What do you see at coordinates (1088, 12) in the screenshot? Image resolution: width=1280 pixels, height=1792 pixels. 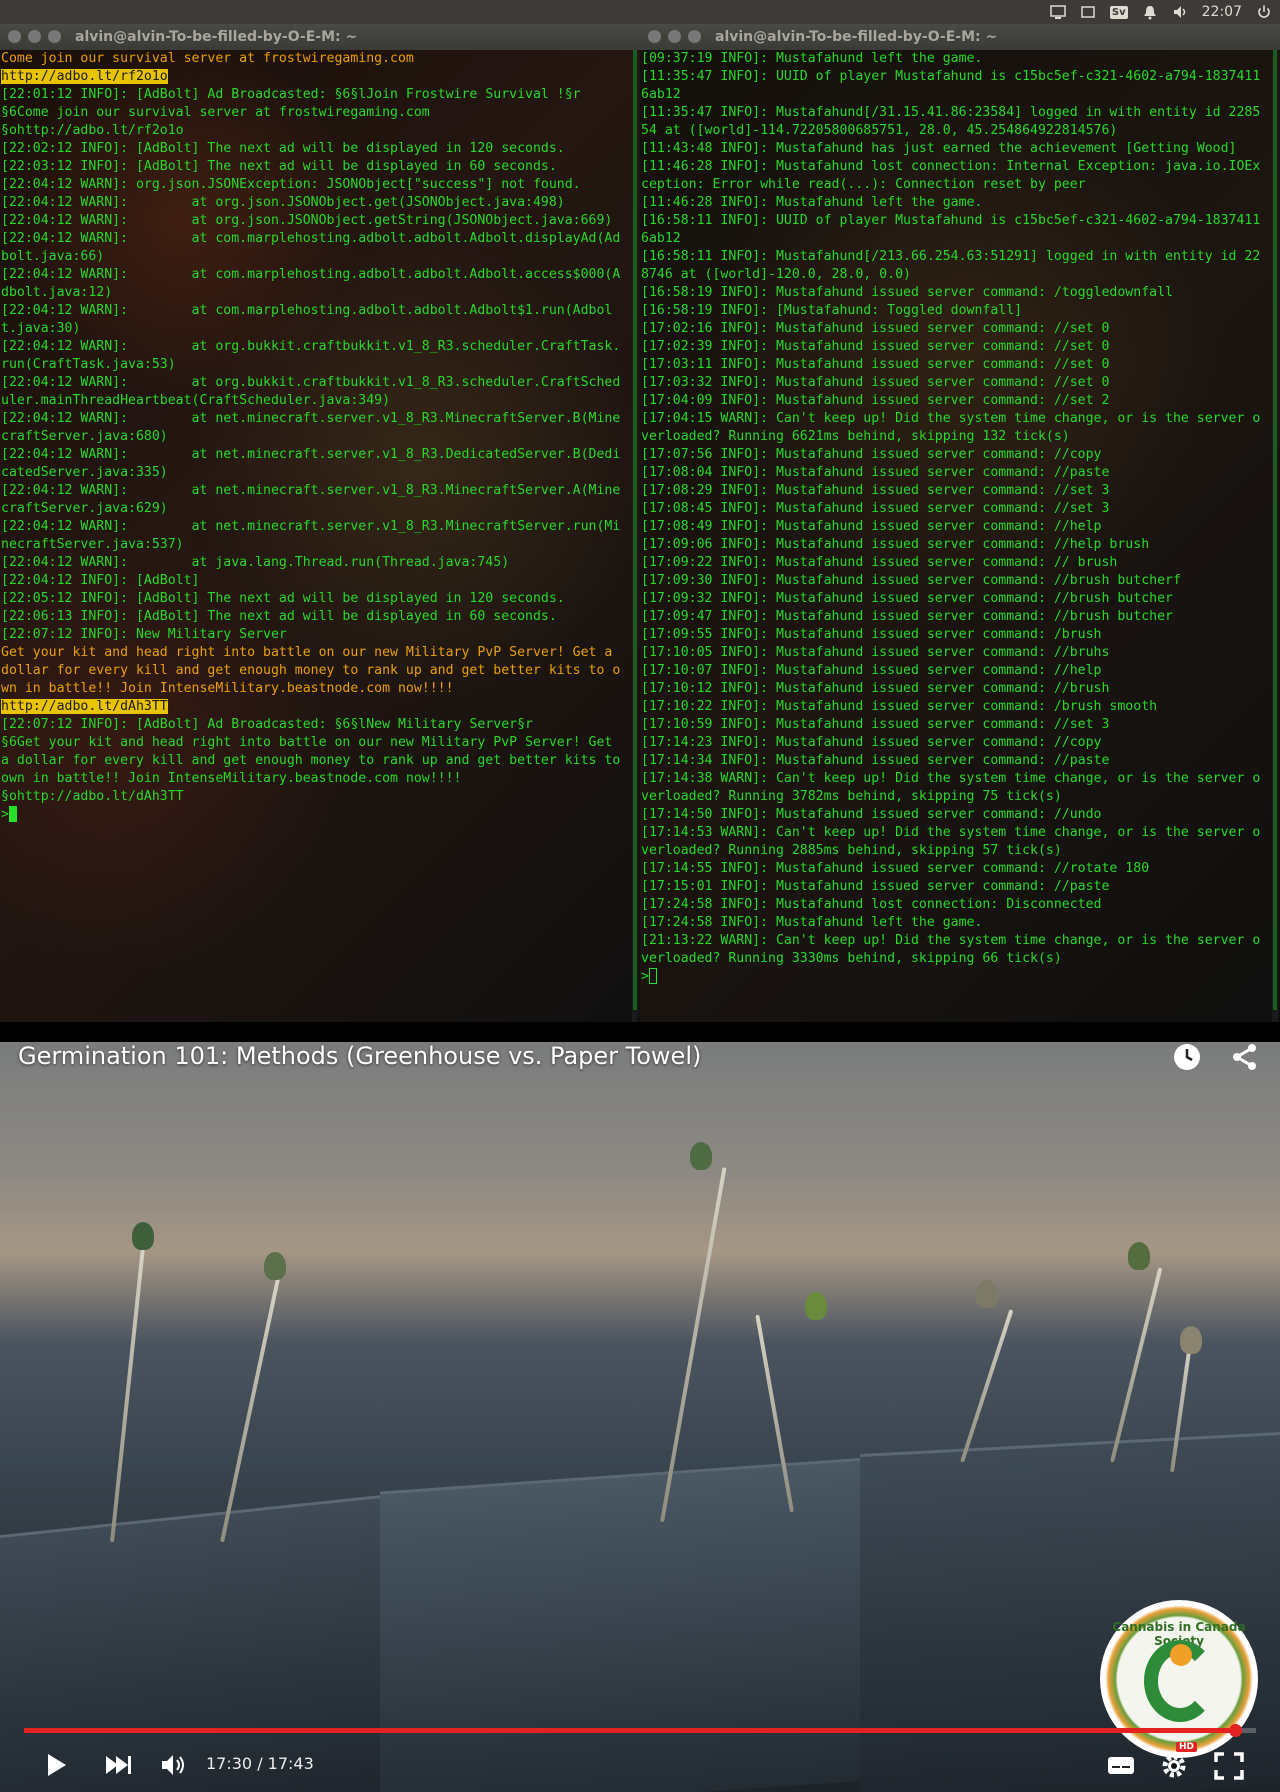 I see `window-icon` at bounding box center [1088, 12].